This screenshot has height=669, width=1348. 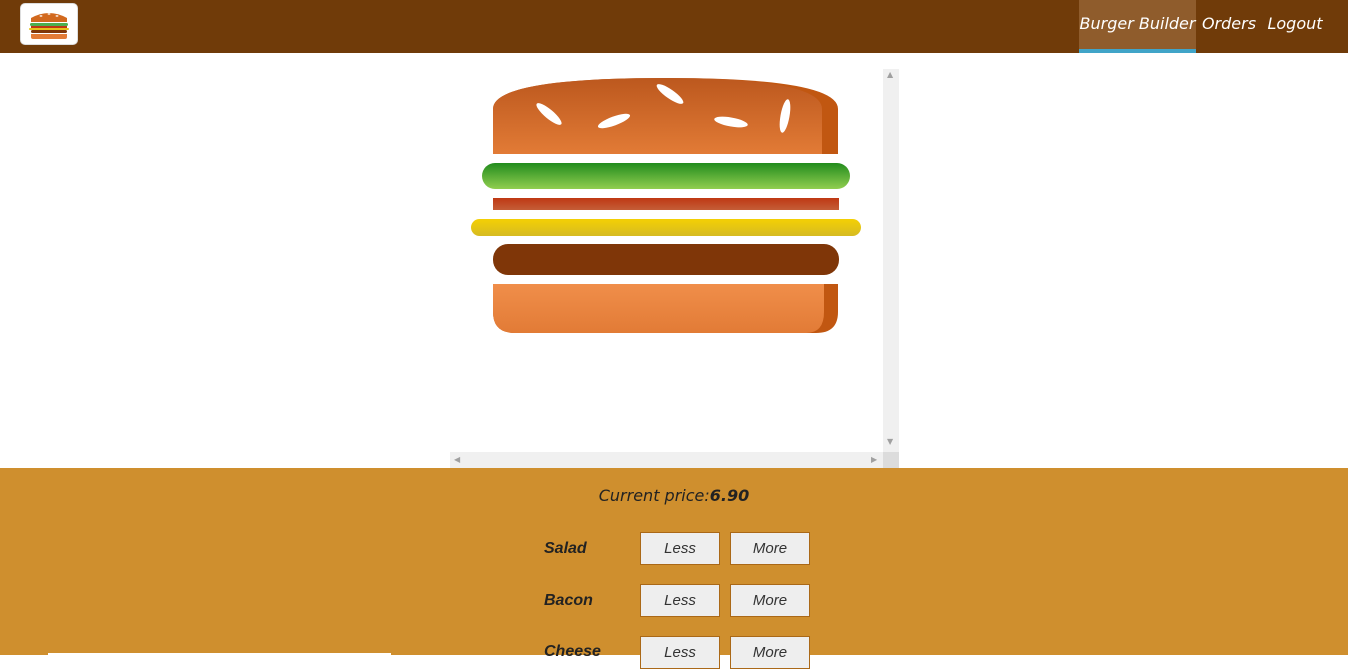 I want to click on bacon-more-button: More, so click(x=770, y=600).